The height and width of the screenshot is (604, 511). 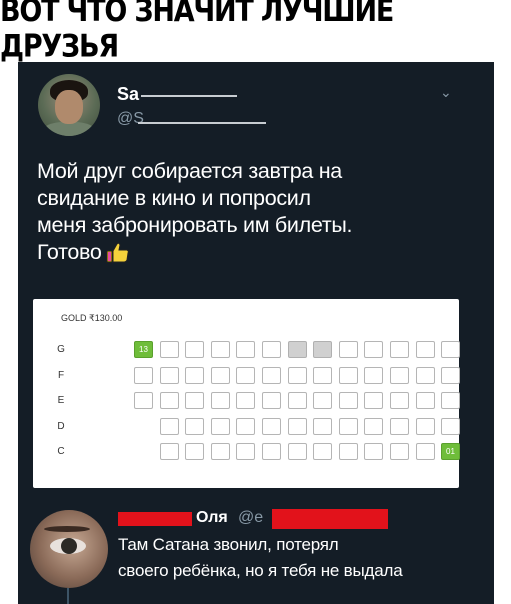 I want to click on meme-title: ВОТ ЧТО ЗНАЧИТ ЛУЧШИЕ ДРУЗЬЯ, so click(x=197, y=32).